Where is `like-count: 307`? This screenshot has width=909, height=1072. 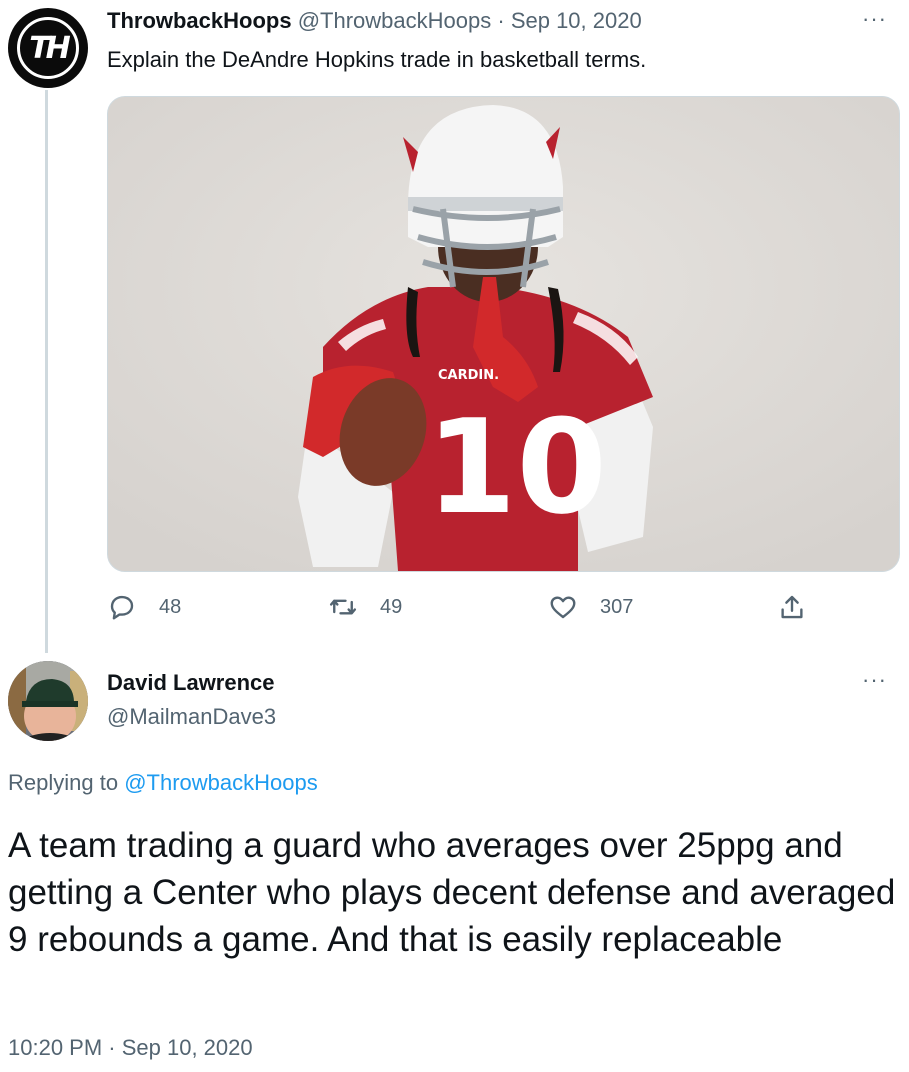 like-count: 307 is located at coordinates (617, 606).